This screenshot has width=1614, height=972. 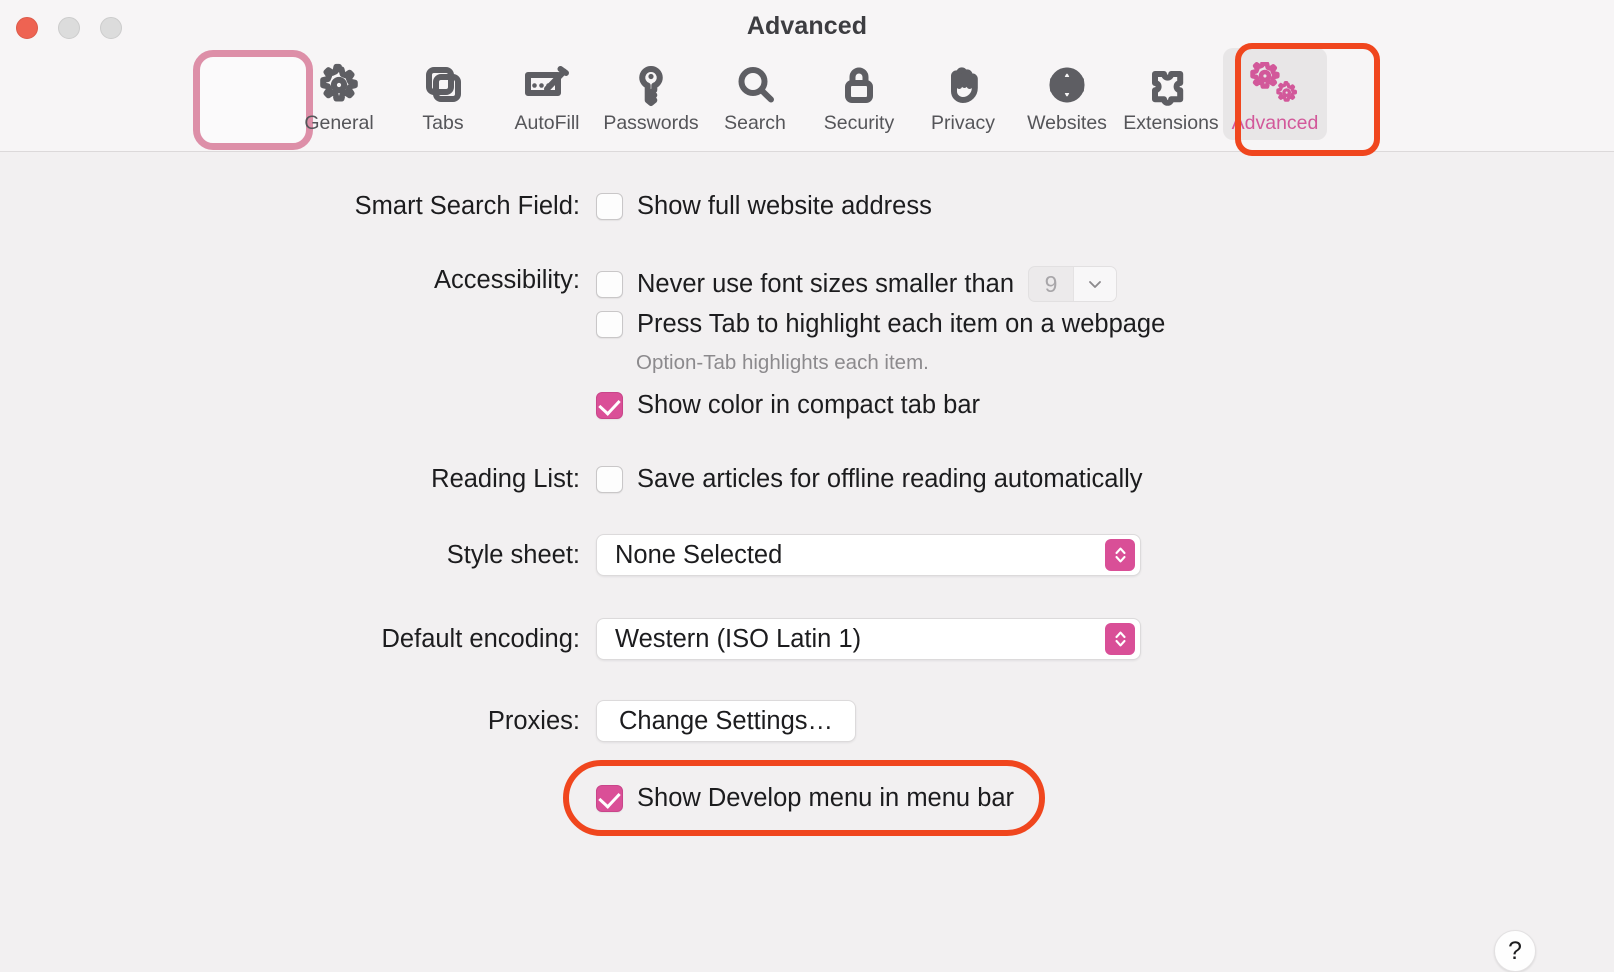 I want to click on tab-general: General, so click(x=339, y=94).